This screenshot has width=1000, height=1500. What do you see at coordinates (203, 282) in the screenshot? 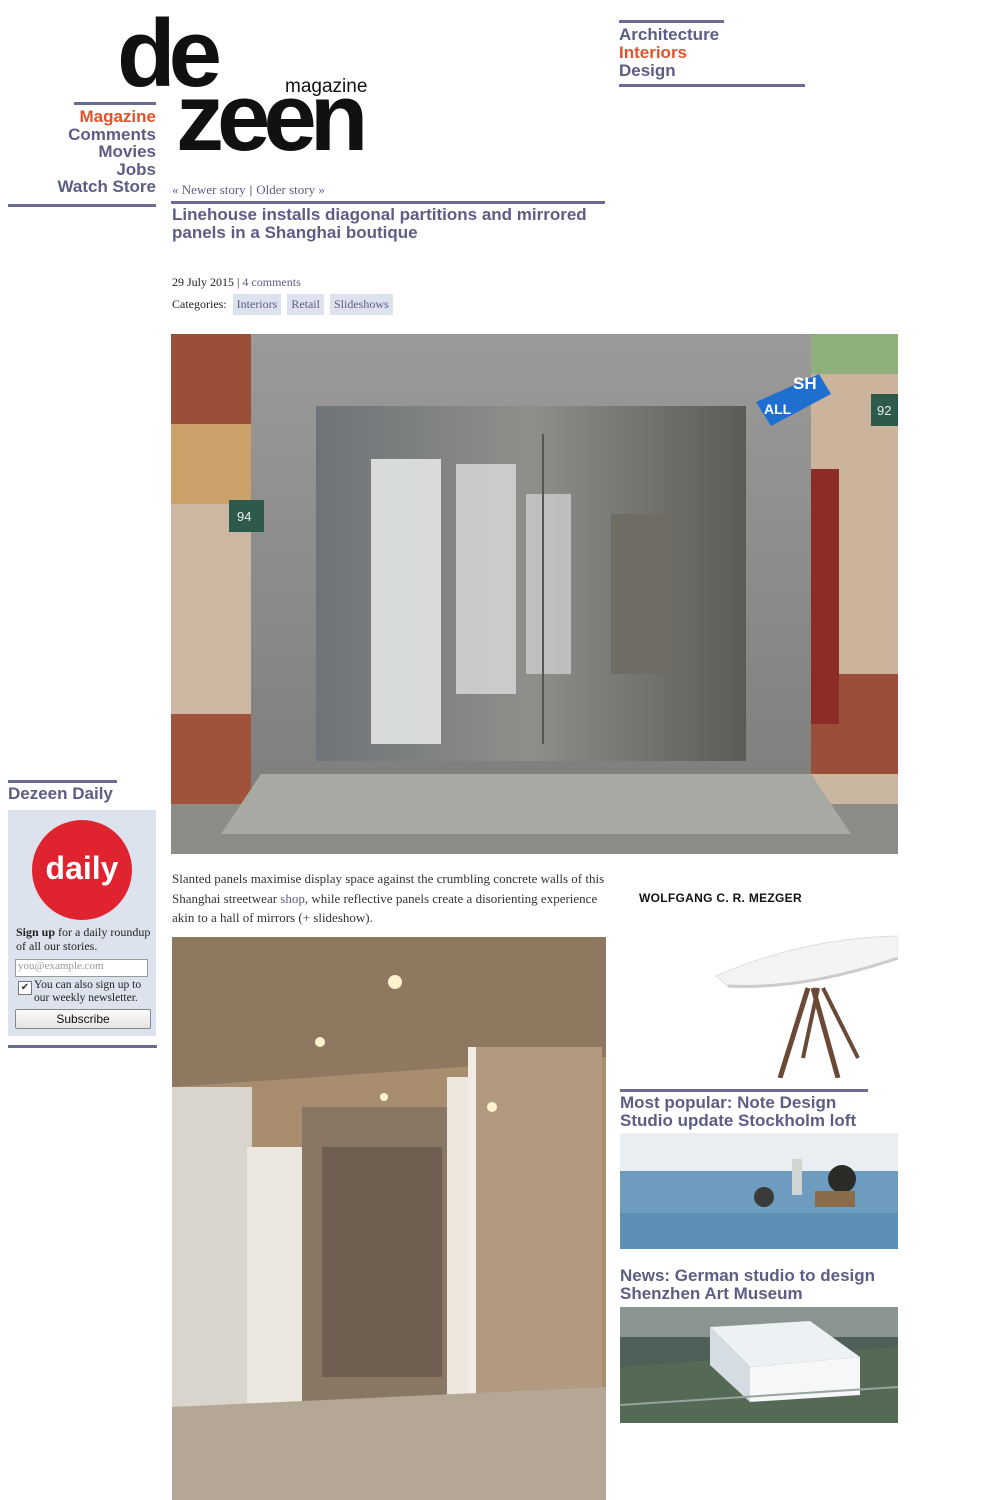
I see `article-date: 29 July 2015` at bounding box center [203, 282].